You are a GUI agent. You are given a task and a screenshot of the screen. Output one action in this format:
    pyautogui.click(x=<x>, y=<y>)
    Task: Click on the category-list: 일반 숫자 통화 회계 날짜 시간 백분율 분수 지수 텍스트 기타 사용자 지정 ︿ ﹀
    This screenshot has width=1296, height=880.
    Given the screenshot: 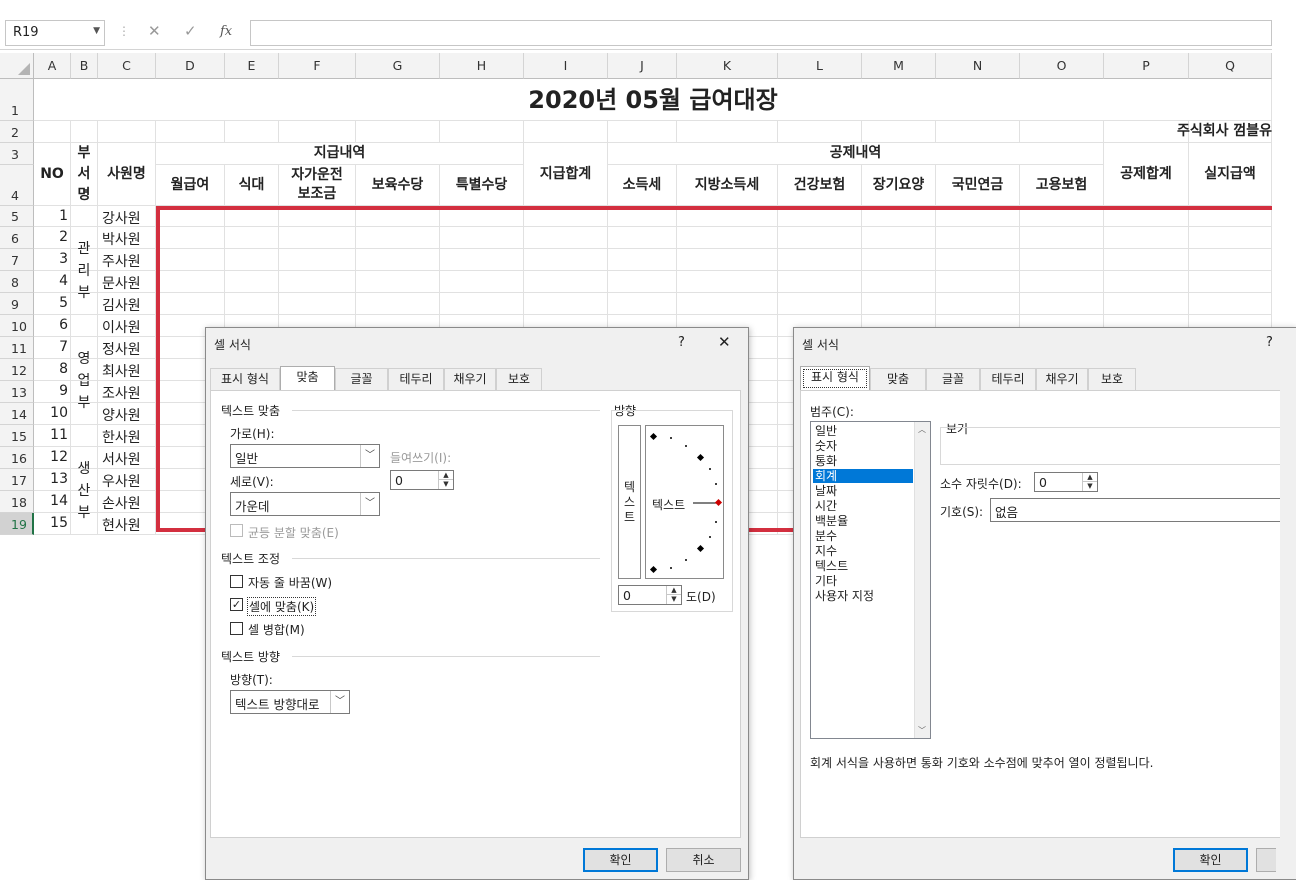 What is the action you would take?
    pyautogui.click(x=870, y=580)
    